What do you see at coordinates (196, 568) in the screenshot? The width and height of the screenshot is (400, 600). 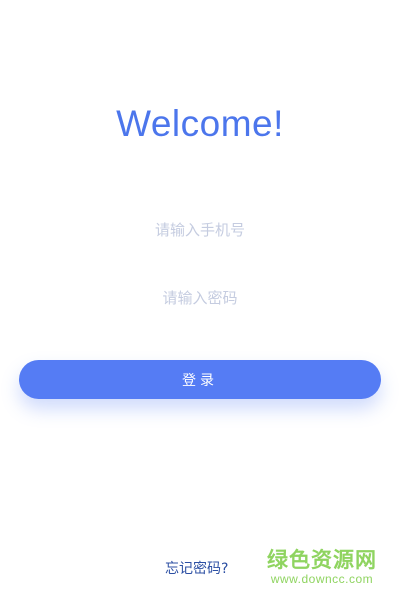 I see `forgot-password-link: 忘记密码?` at bounding box center [196, 568].